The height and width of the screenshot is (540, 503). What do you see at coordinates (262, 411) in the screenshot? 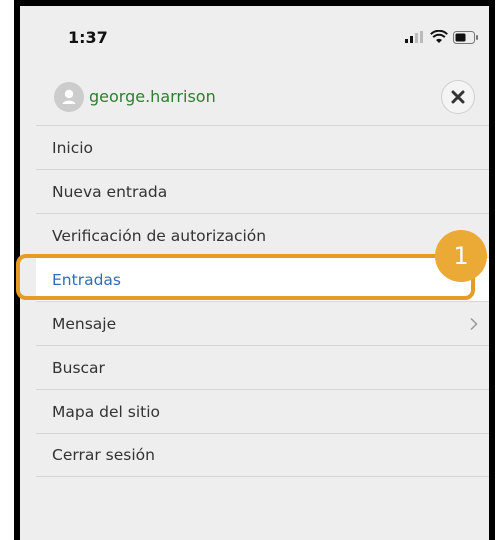
I see `menu-item-mapa-del-sitio: Mapa del sitio` at bounding box center [262, 411].